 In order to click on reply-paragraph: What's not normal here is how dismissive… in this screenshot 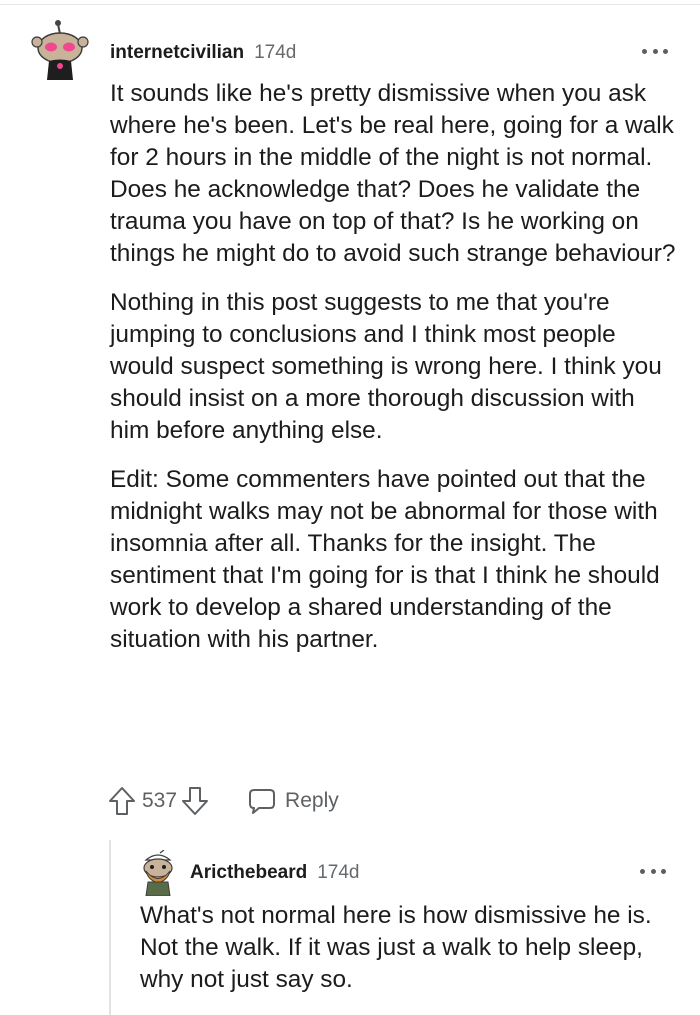, I will do `click(396, 947)`.